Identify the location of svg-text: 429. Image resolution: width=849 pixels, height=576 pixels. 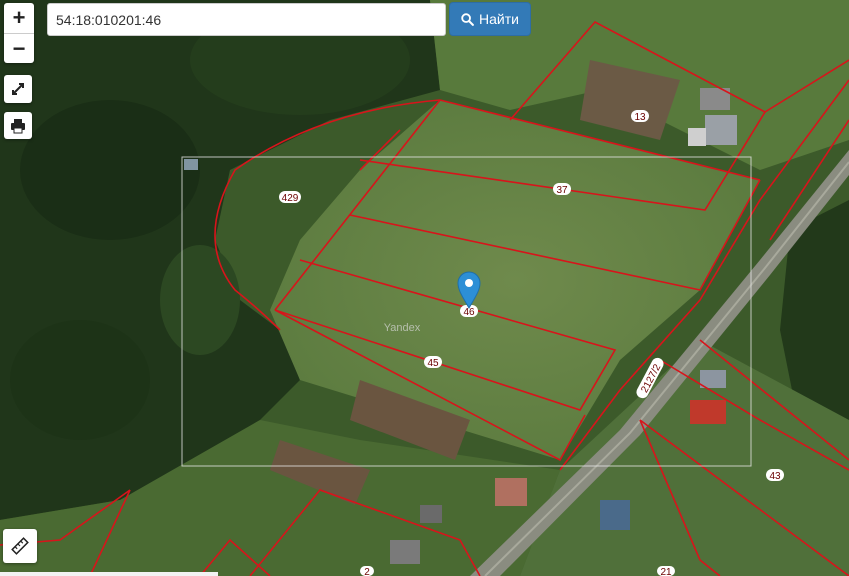
(290, 198).